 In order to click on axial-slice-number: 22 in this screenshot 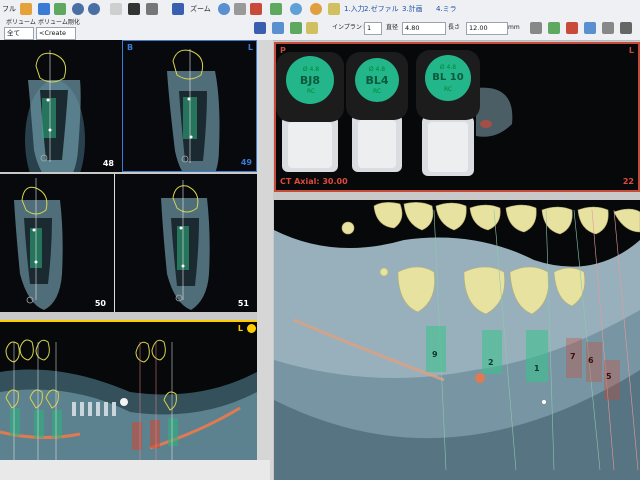, I will do `click(628, 181)`.